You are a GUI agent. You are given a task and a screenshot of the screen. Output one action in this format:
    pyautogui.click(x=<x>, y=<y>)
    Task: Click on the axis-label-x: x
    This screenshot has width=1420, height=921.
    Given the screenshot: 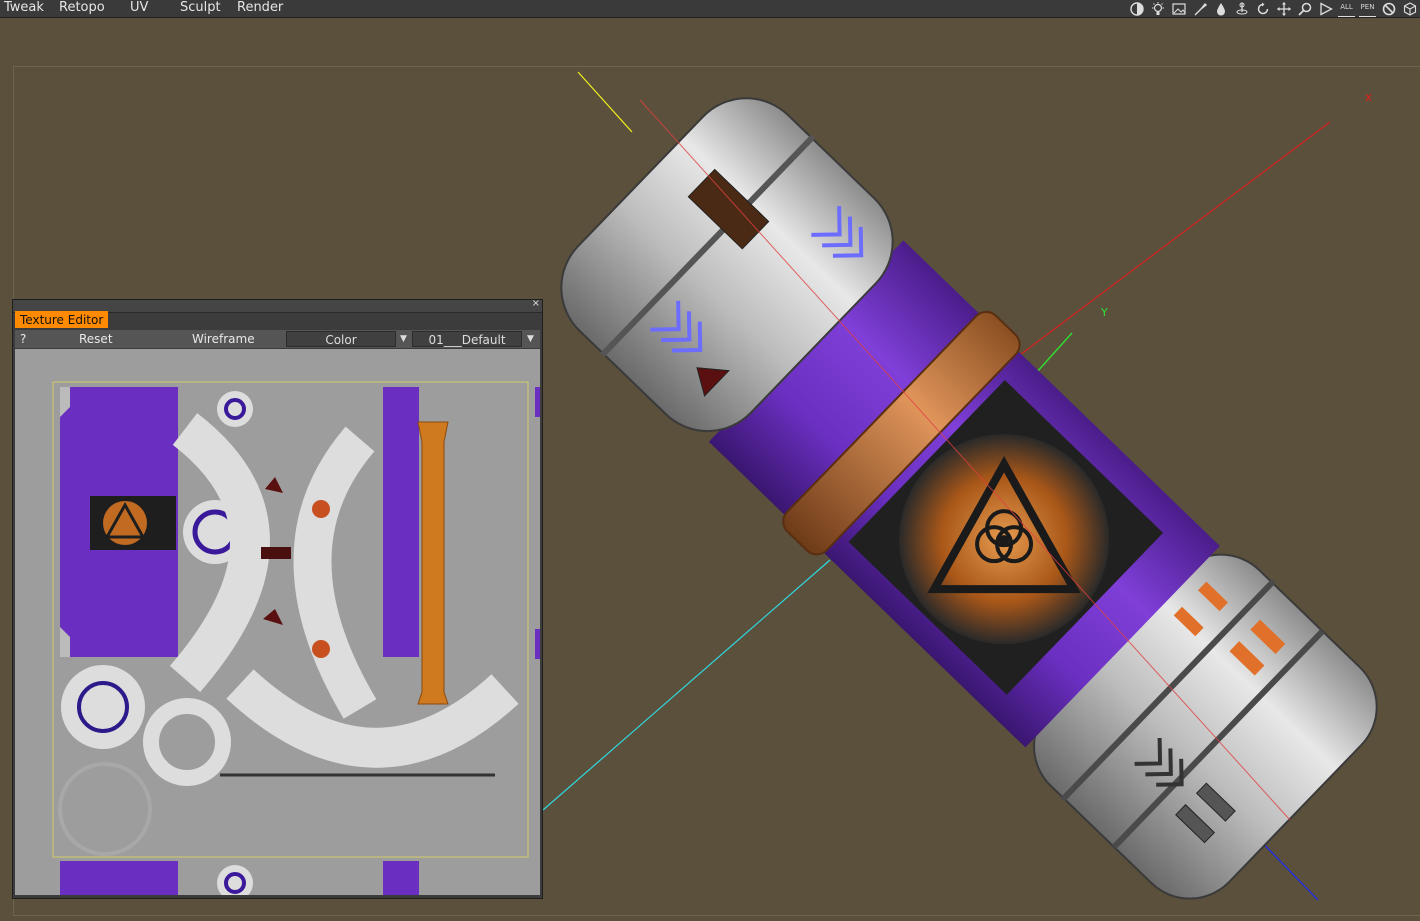 What is the action you would take?
    pyautogui.click(x=1368, y=97)
    